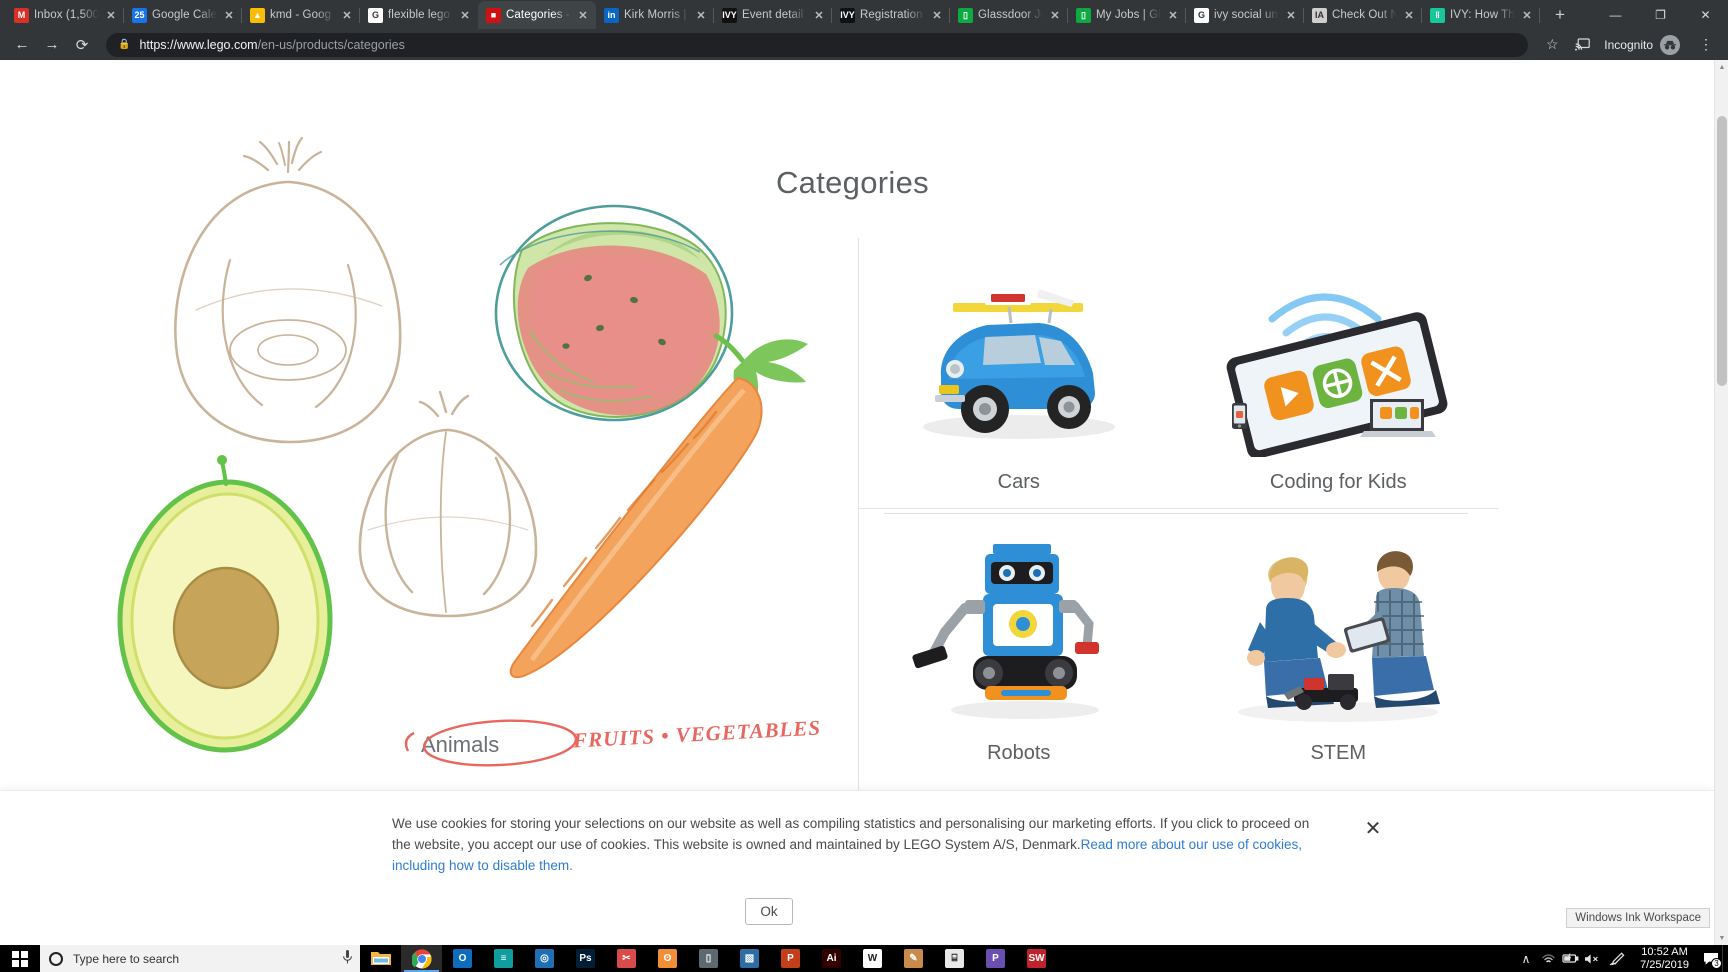 The height and width of the screenshot is (972, 1728). Describe the element at coordinates (1721, 938) in the screenshot. I see `scroll-down-icon: ▼` at that location.